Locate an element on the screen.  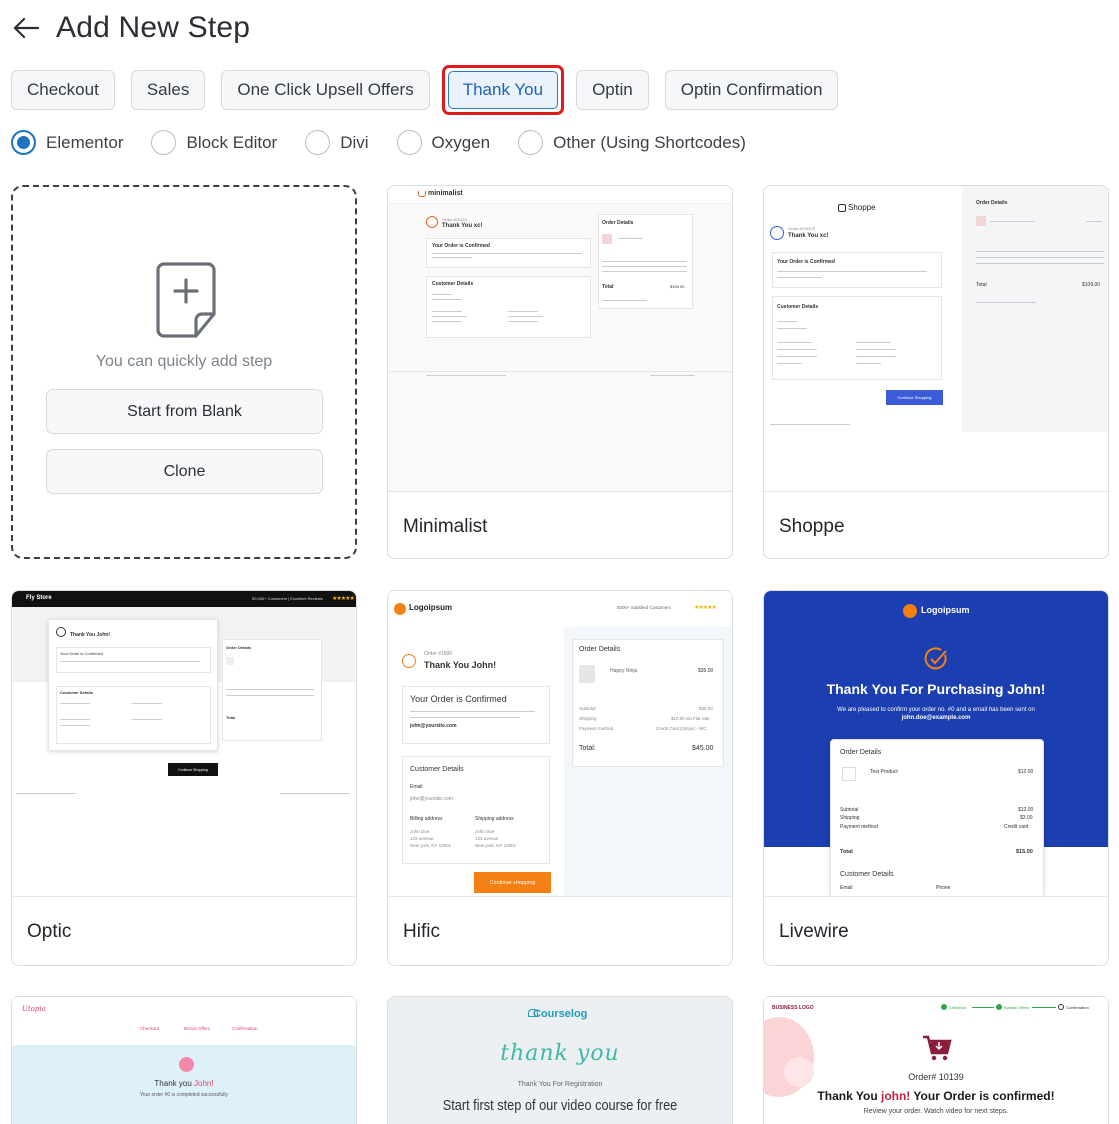
tab-checkout: Checkout is located at coordinates (63, 90).